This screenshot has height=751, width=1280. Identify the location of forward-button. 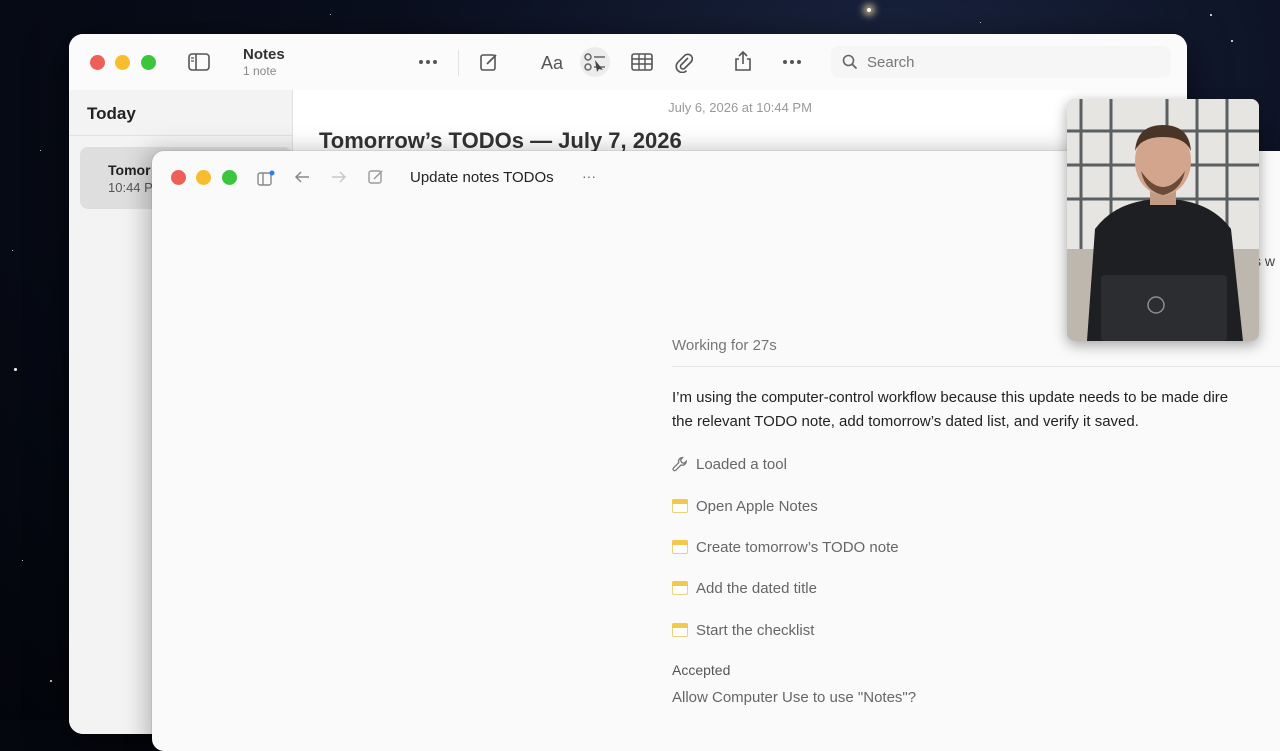
(339, 177).